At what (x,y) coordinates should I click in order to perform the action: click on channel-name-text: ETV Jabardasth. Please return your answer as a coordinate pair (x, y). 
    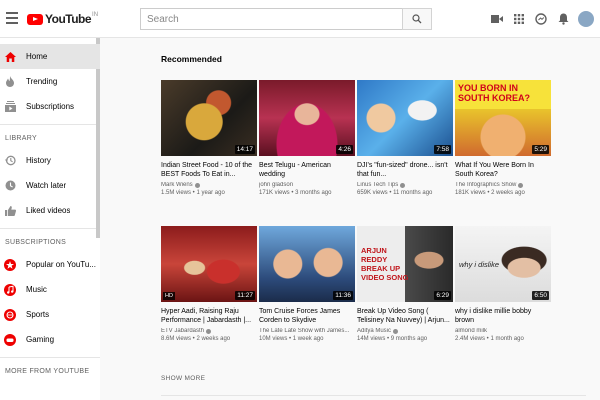
    Looking at the image, I should click on (183, 331).